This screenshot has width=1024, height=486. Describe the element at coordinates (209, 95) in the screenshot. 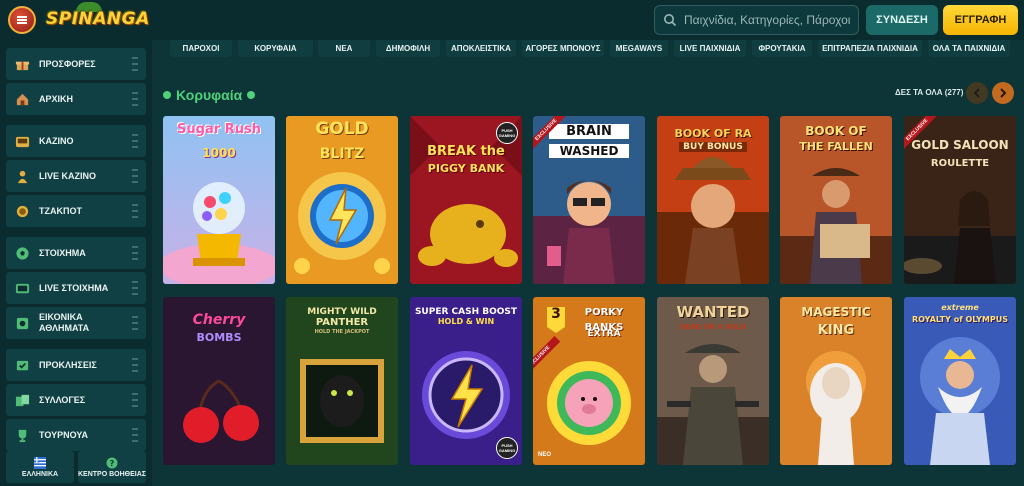

I see `section-title: Κορυφαία` at that location.